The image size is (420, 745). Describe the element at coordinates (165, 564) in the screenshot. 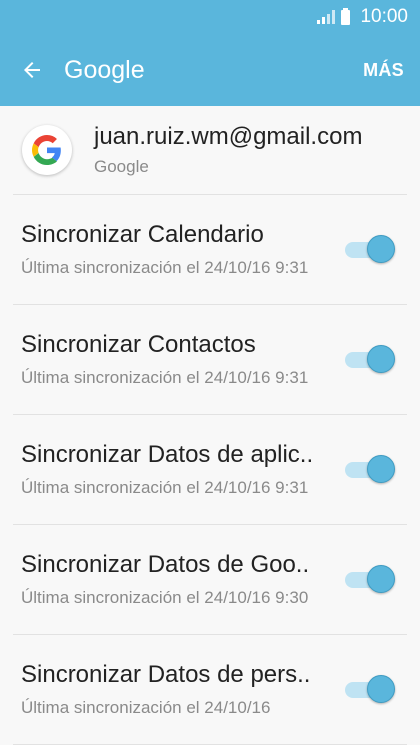

I see `sync-item-title: Sincronizar Datos de Goo..` at that location.